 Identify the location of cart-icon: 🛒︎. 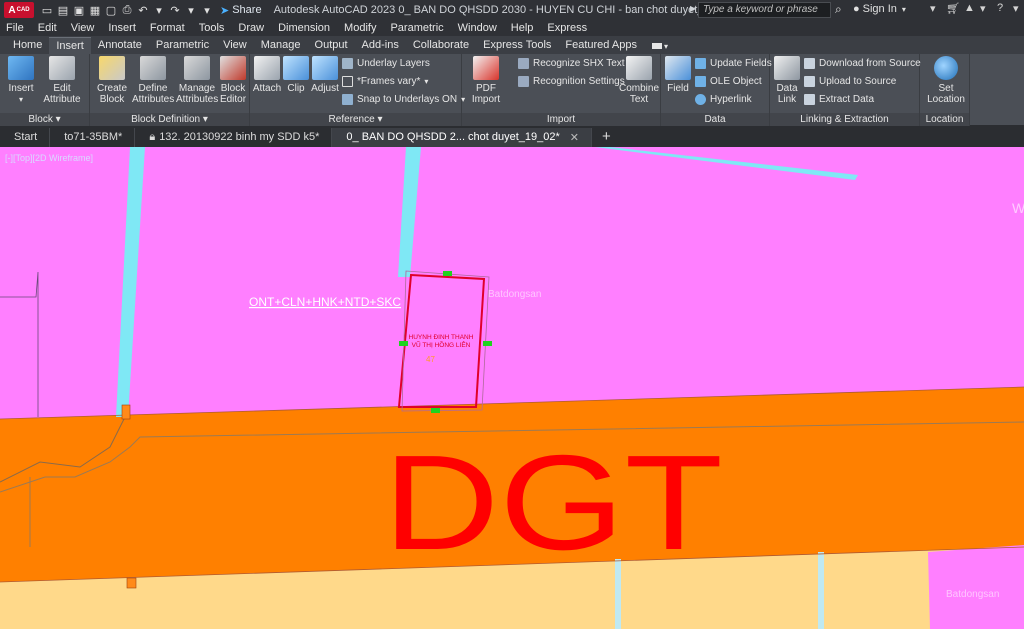
(953, 8).